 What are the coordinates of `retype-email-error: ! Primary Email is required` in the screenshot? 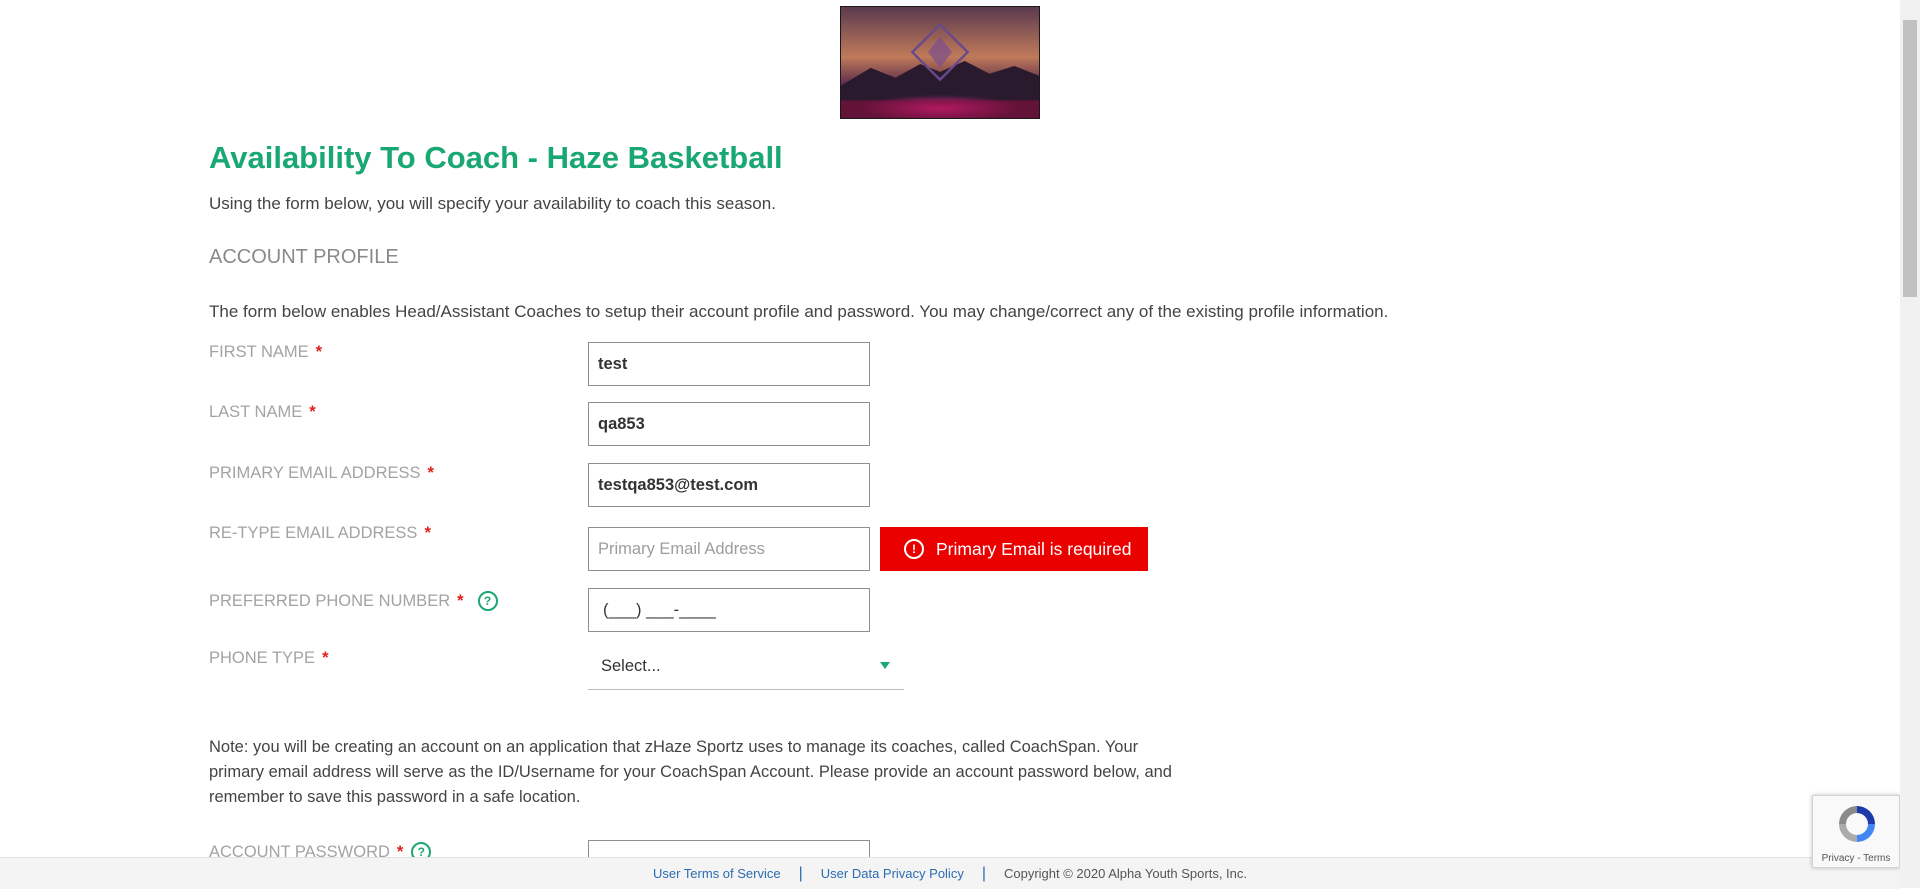 It's located at (1014, 549).